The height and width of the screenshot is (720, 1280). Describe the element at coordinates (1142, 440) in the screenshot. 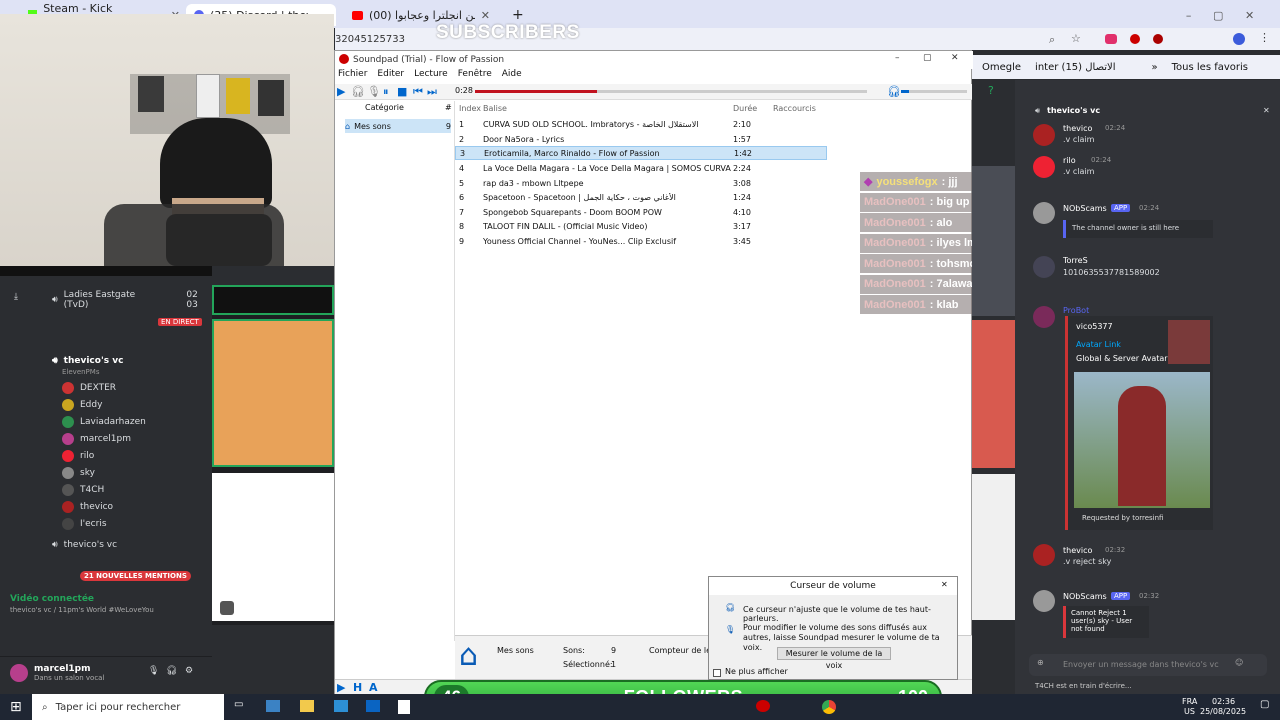

I see `avatar-image` at that location.